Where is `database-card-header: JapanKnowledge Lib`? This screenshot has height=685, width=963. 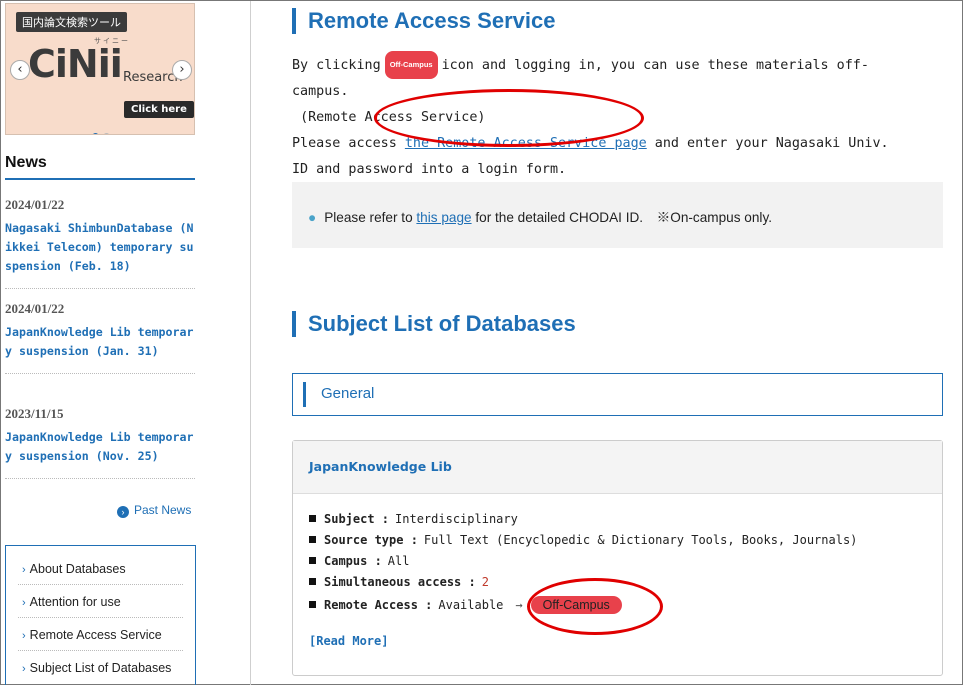
database-card-header: JapanKnowledge Lib is located at coordinates (617, 467).